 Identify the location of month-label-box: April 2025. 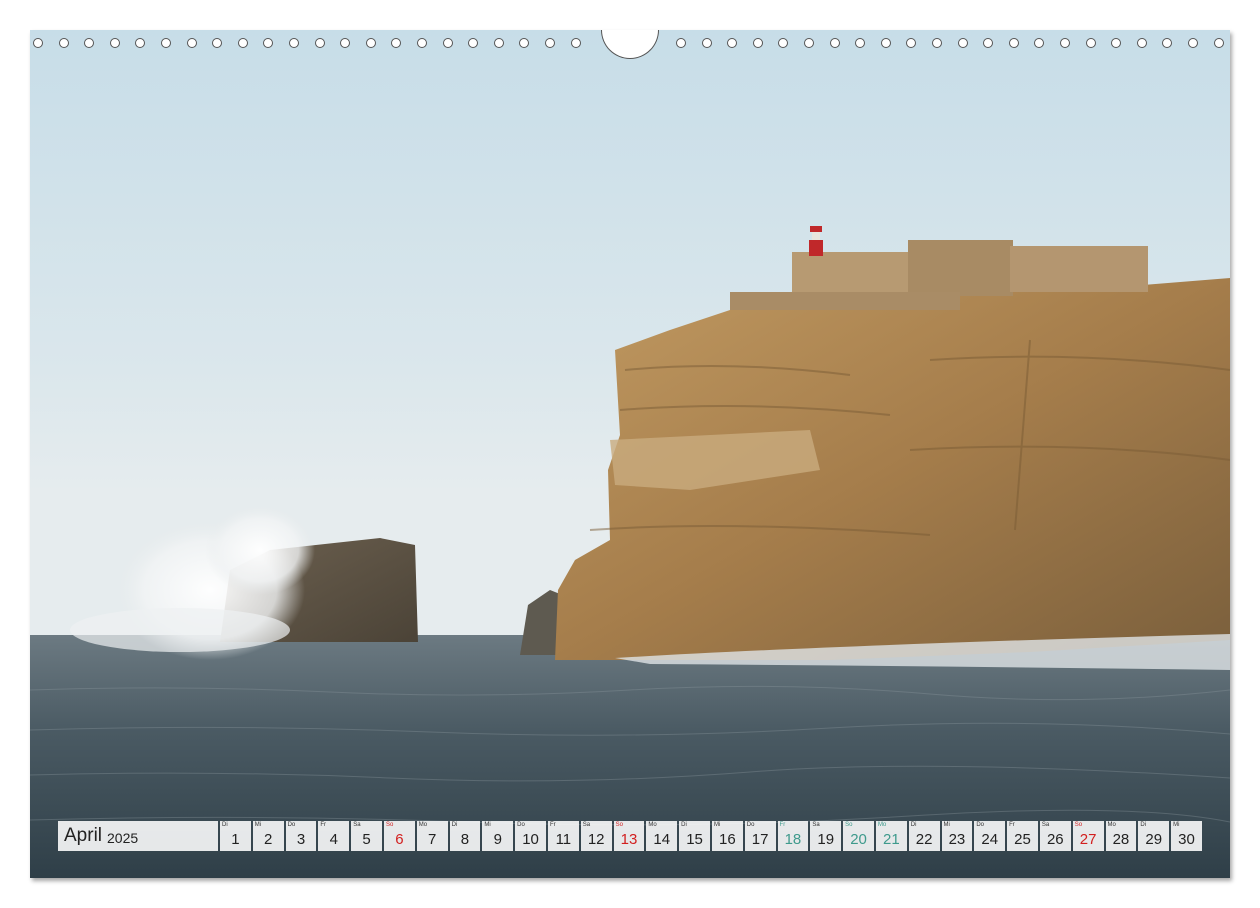
(138, 836).